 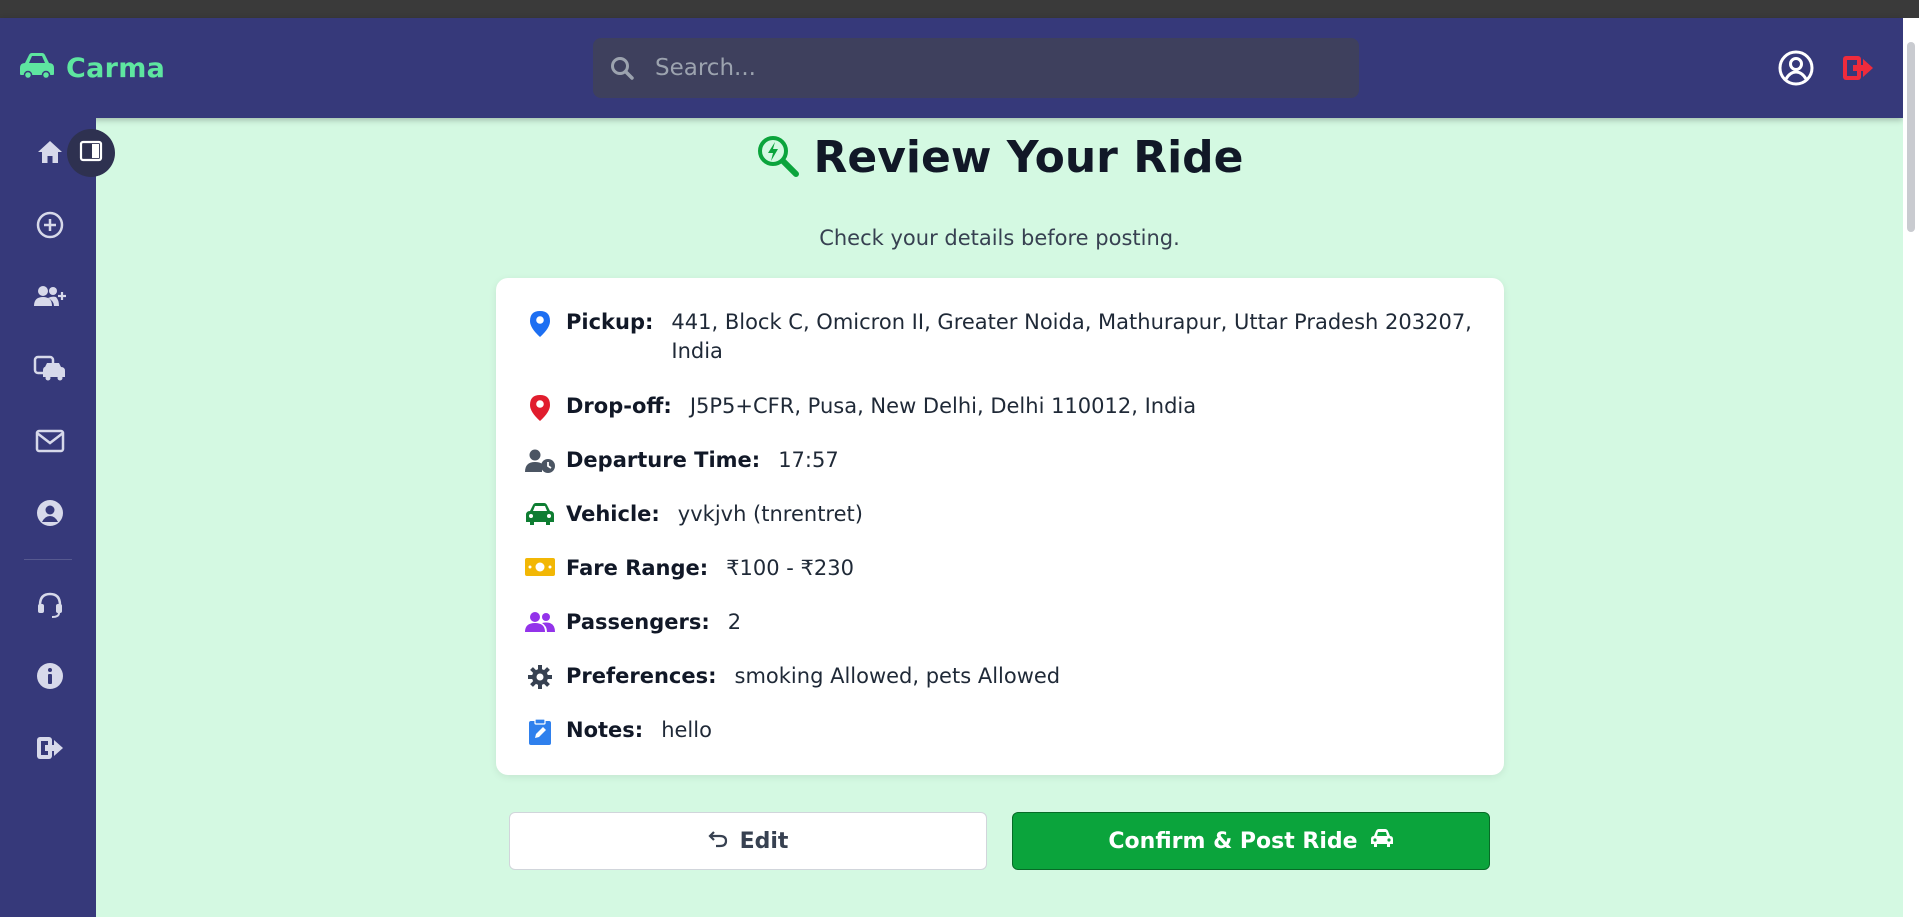 I want to click on passengers-value: 2, so click(x=734, y=622).